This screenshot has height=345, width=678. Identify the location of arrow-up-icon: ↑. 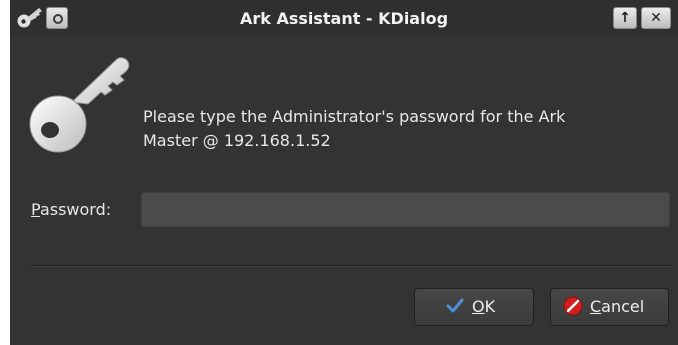
(625, 18).